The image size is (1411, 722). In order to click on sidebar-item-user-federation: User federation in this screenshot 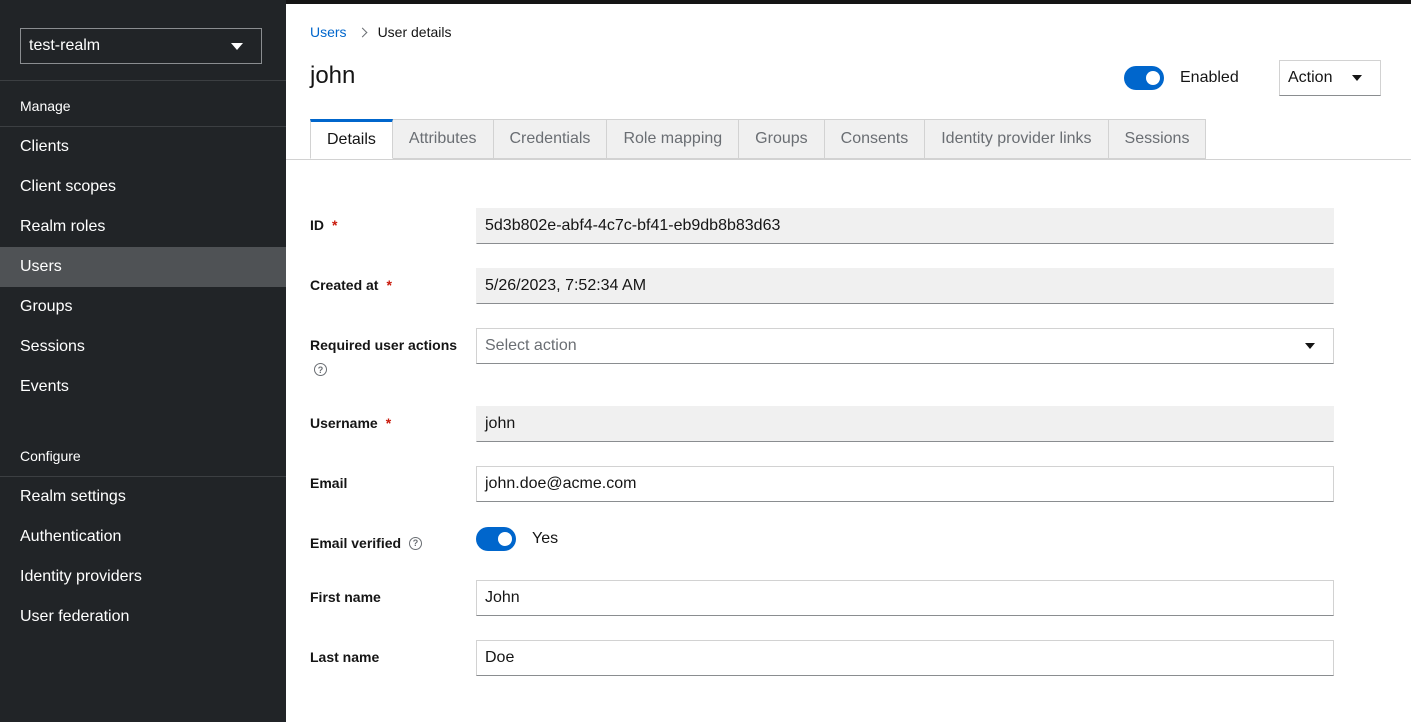, I will do `click(143, 617)`.